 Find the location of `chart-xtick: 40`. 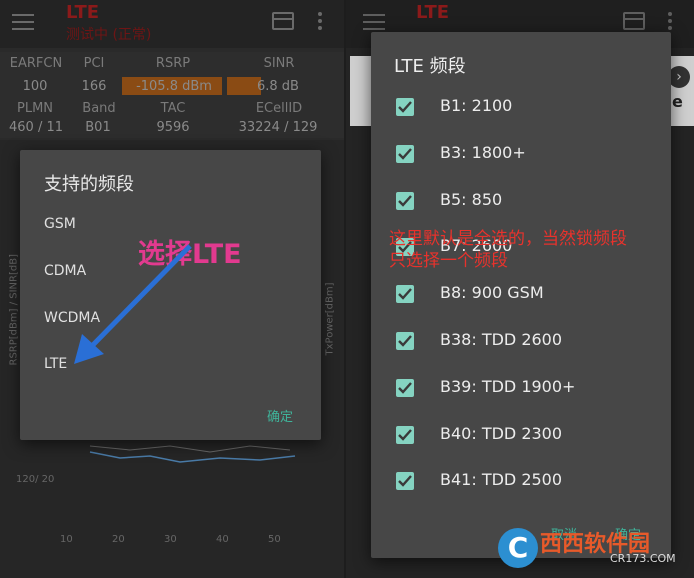

chart-xtick: 40 is located at coordinates (222, 539).